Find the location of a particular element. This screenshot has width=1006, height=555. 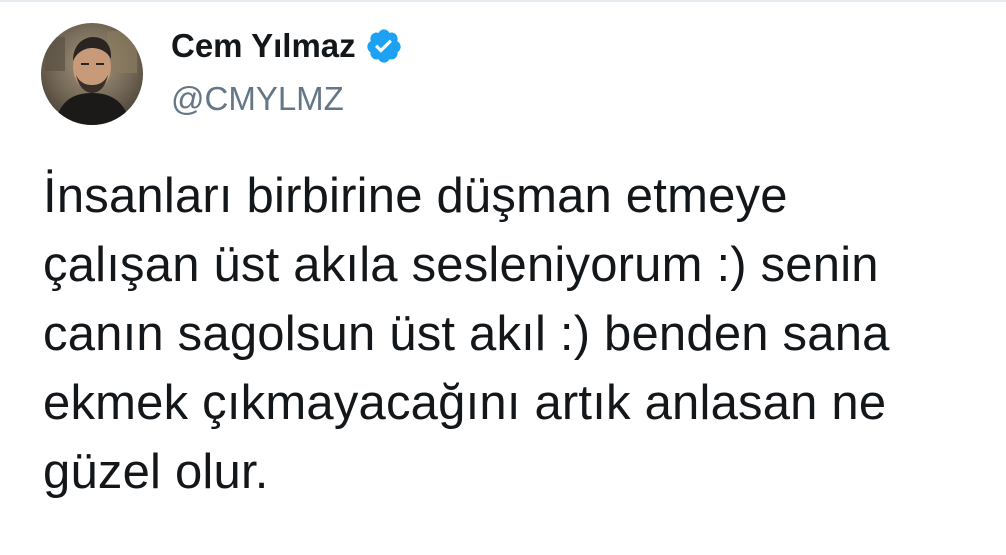

display-name: Cem Yılmaz is located at coordinates (263, 46).